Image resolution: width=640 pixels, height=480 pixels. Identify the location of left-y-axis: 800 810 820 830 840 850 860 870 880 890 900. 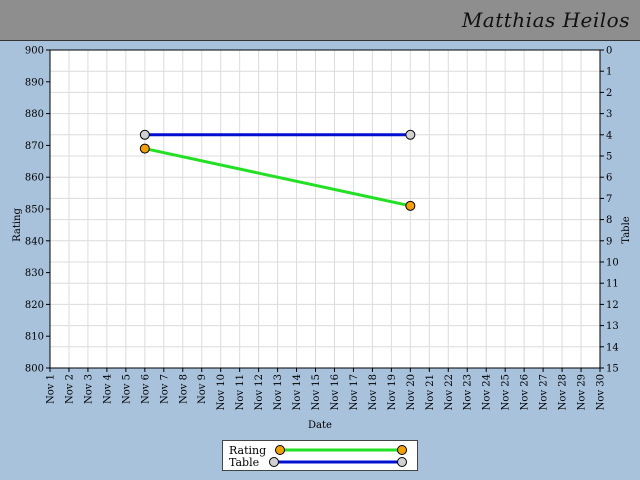
(37, 210).